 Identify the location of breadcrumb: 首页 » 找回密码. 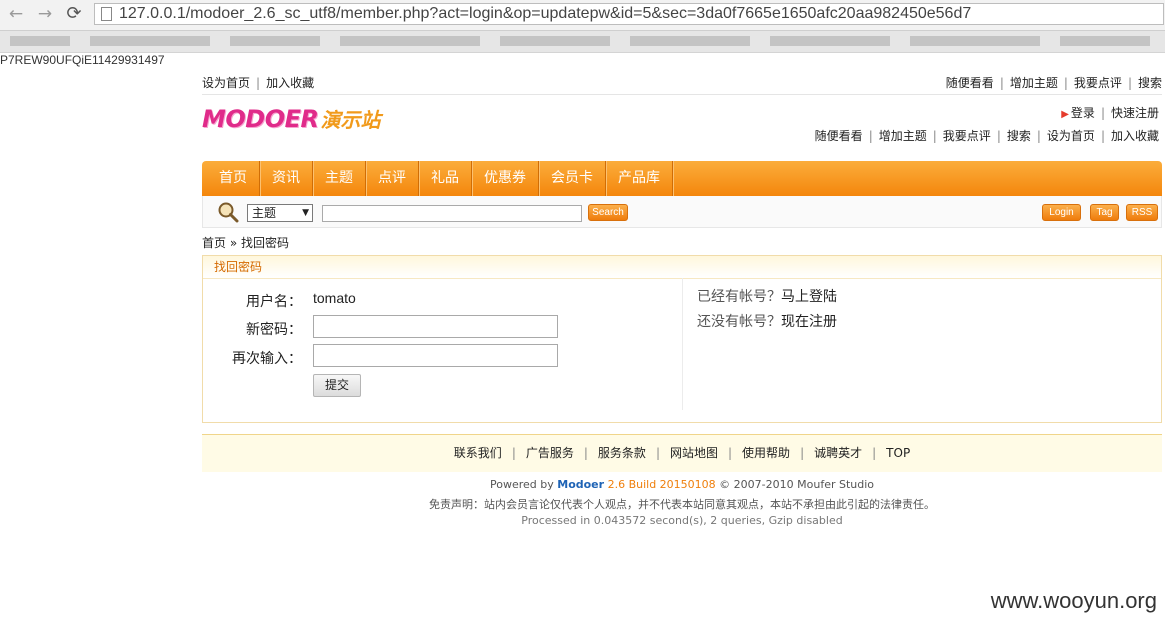
(245, 242).